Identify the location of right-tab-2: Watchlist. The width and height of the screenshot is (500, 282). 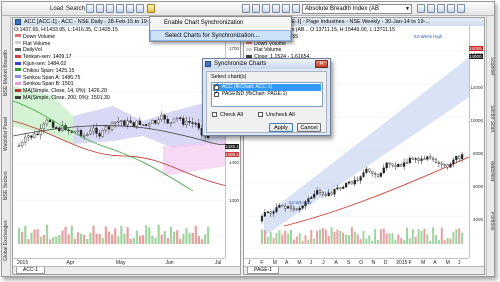
(491, 171).